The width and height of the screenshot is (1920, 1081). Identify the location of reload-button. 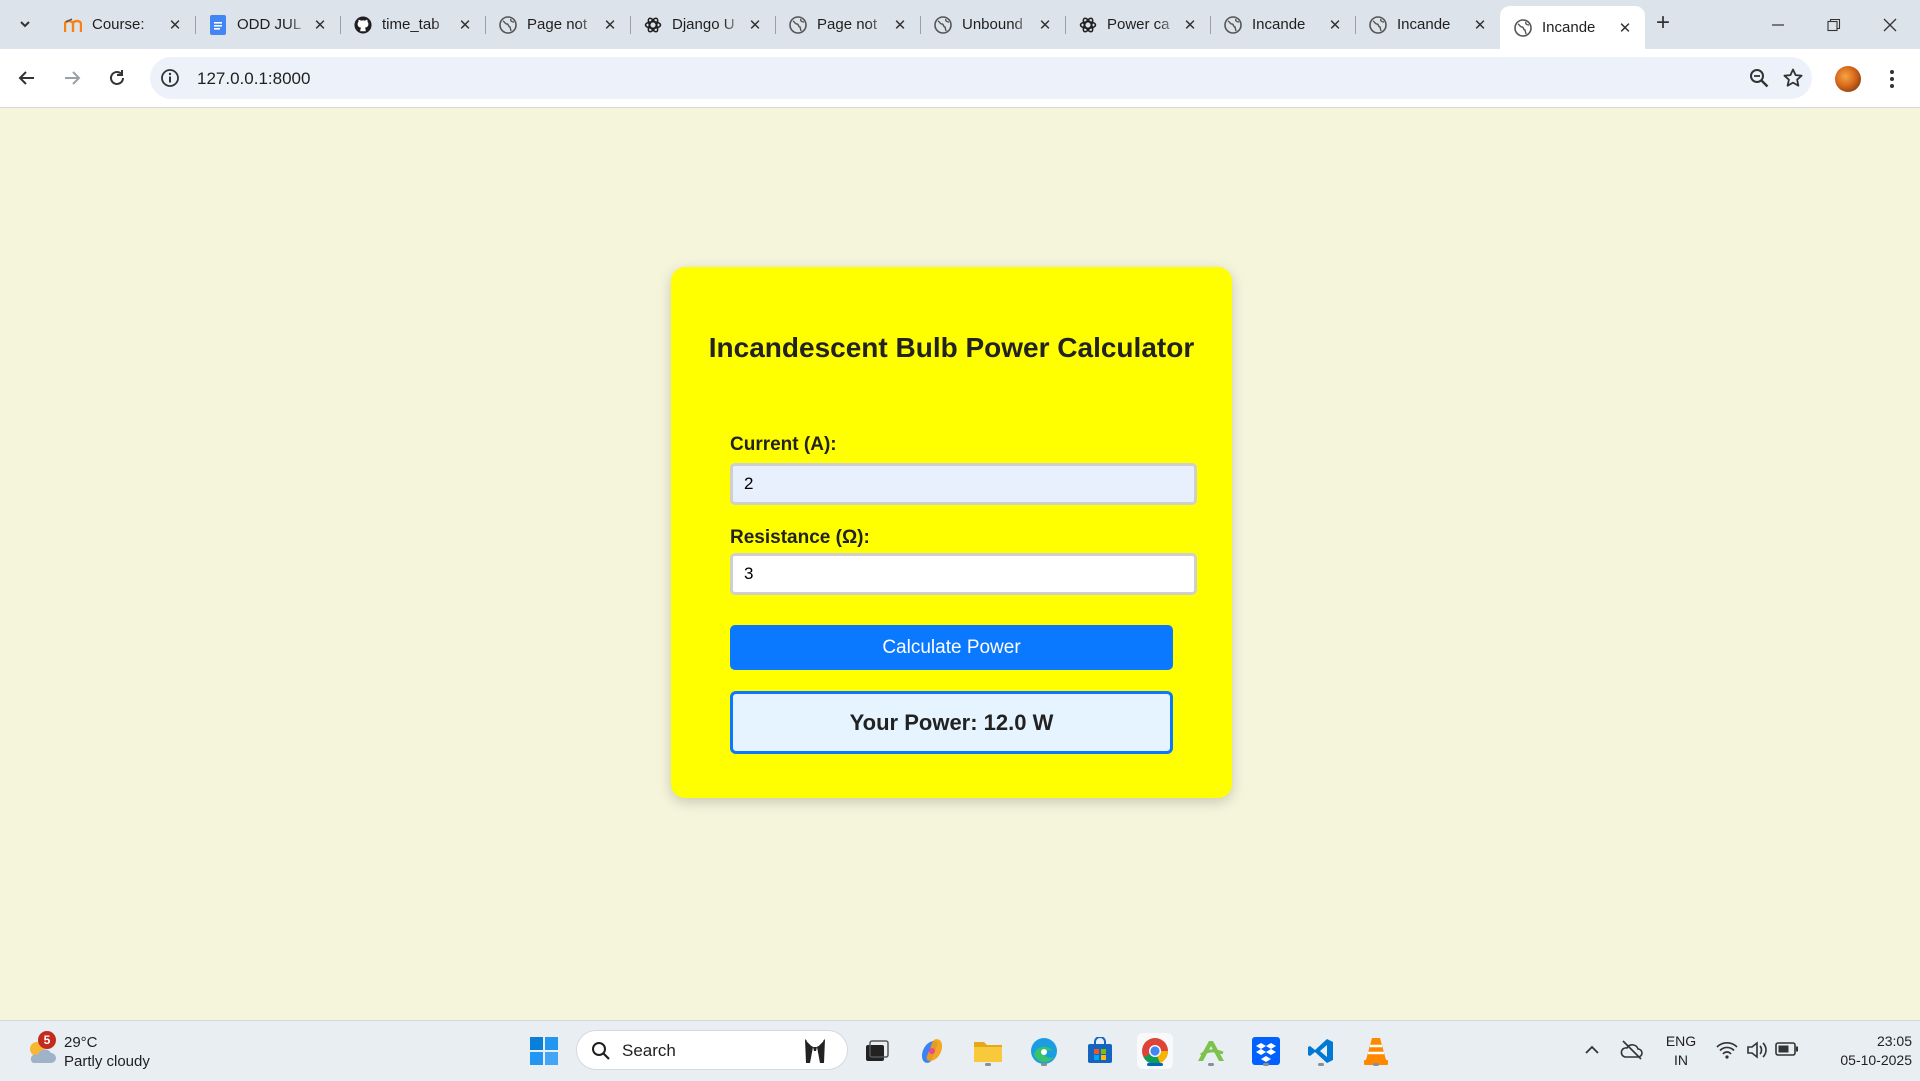
(117, 78).